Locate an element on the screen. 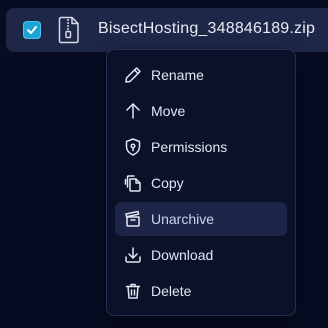  menu-item-move: Move is located at coordinates (201, 111).